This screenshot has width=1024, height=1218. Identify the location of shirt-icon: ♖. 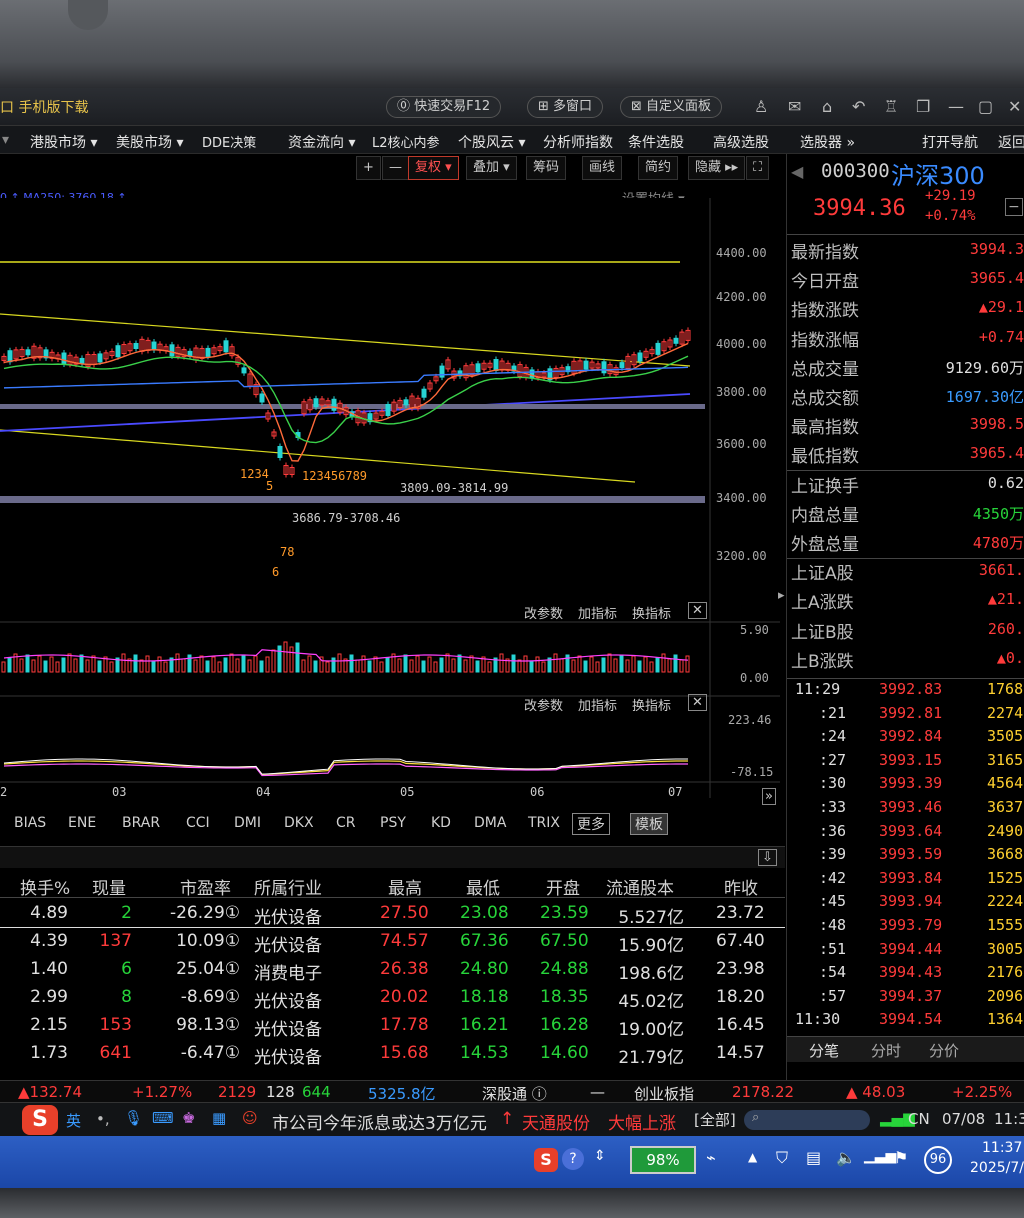
(891, 106).